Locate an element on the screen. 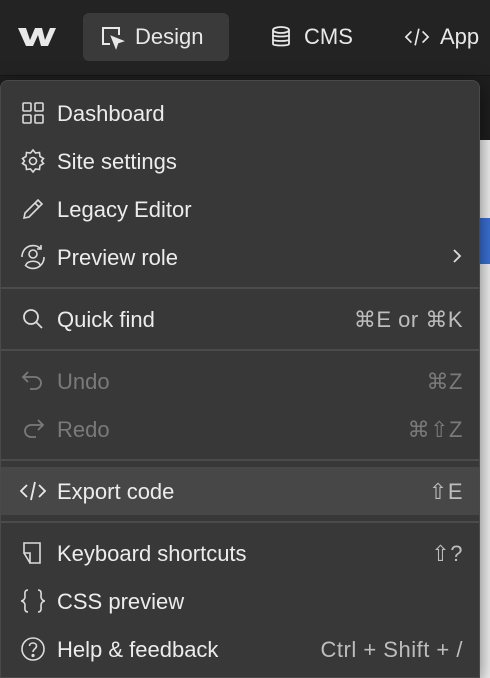 This screenshot has height=678, width=490. tab-cms: CMS is located at coordinates (309, 37).